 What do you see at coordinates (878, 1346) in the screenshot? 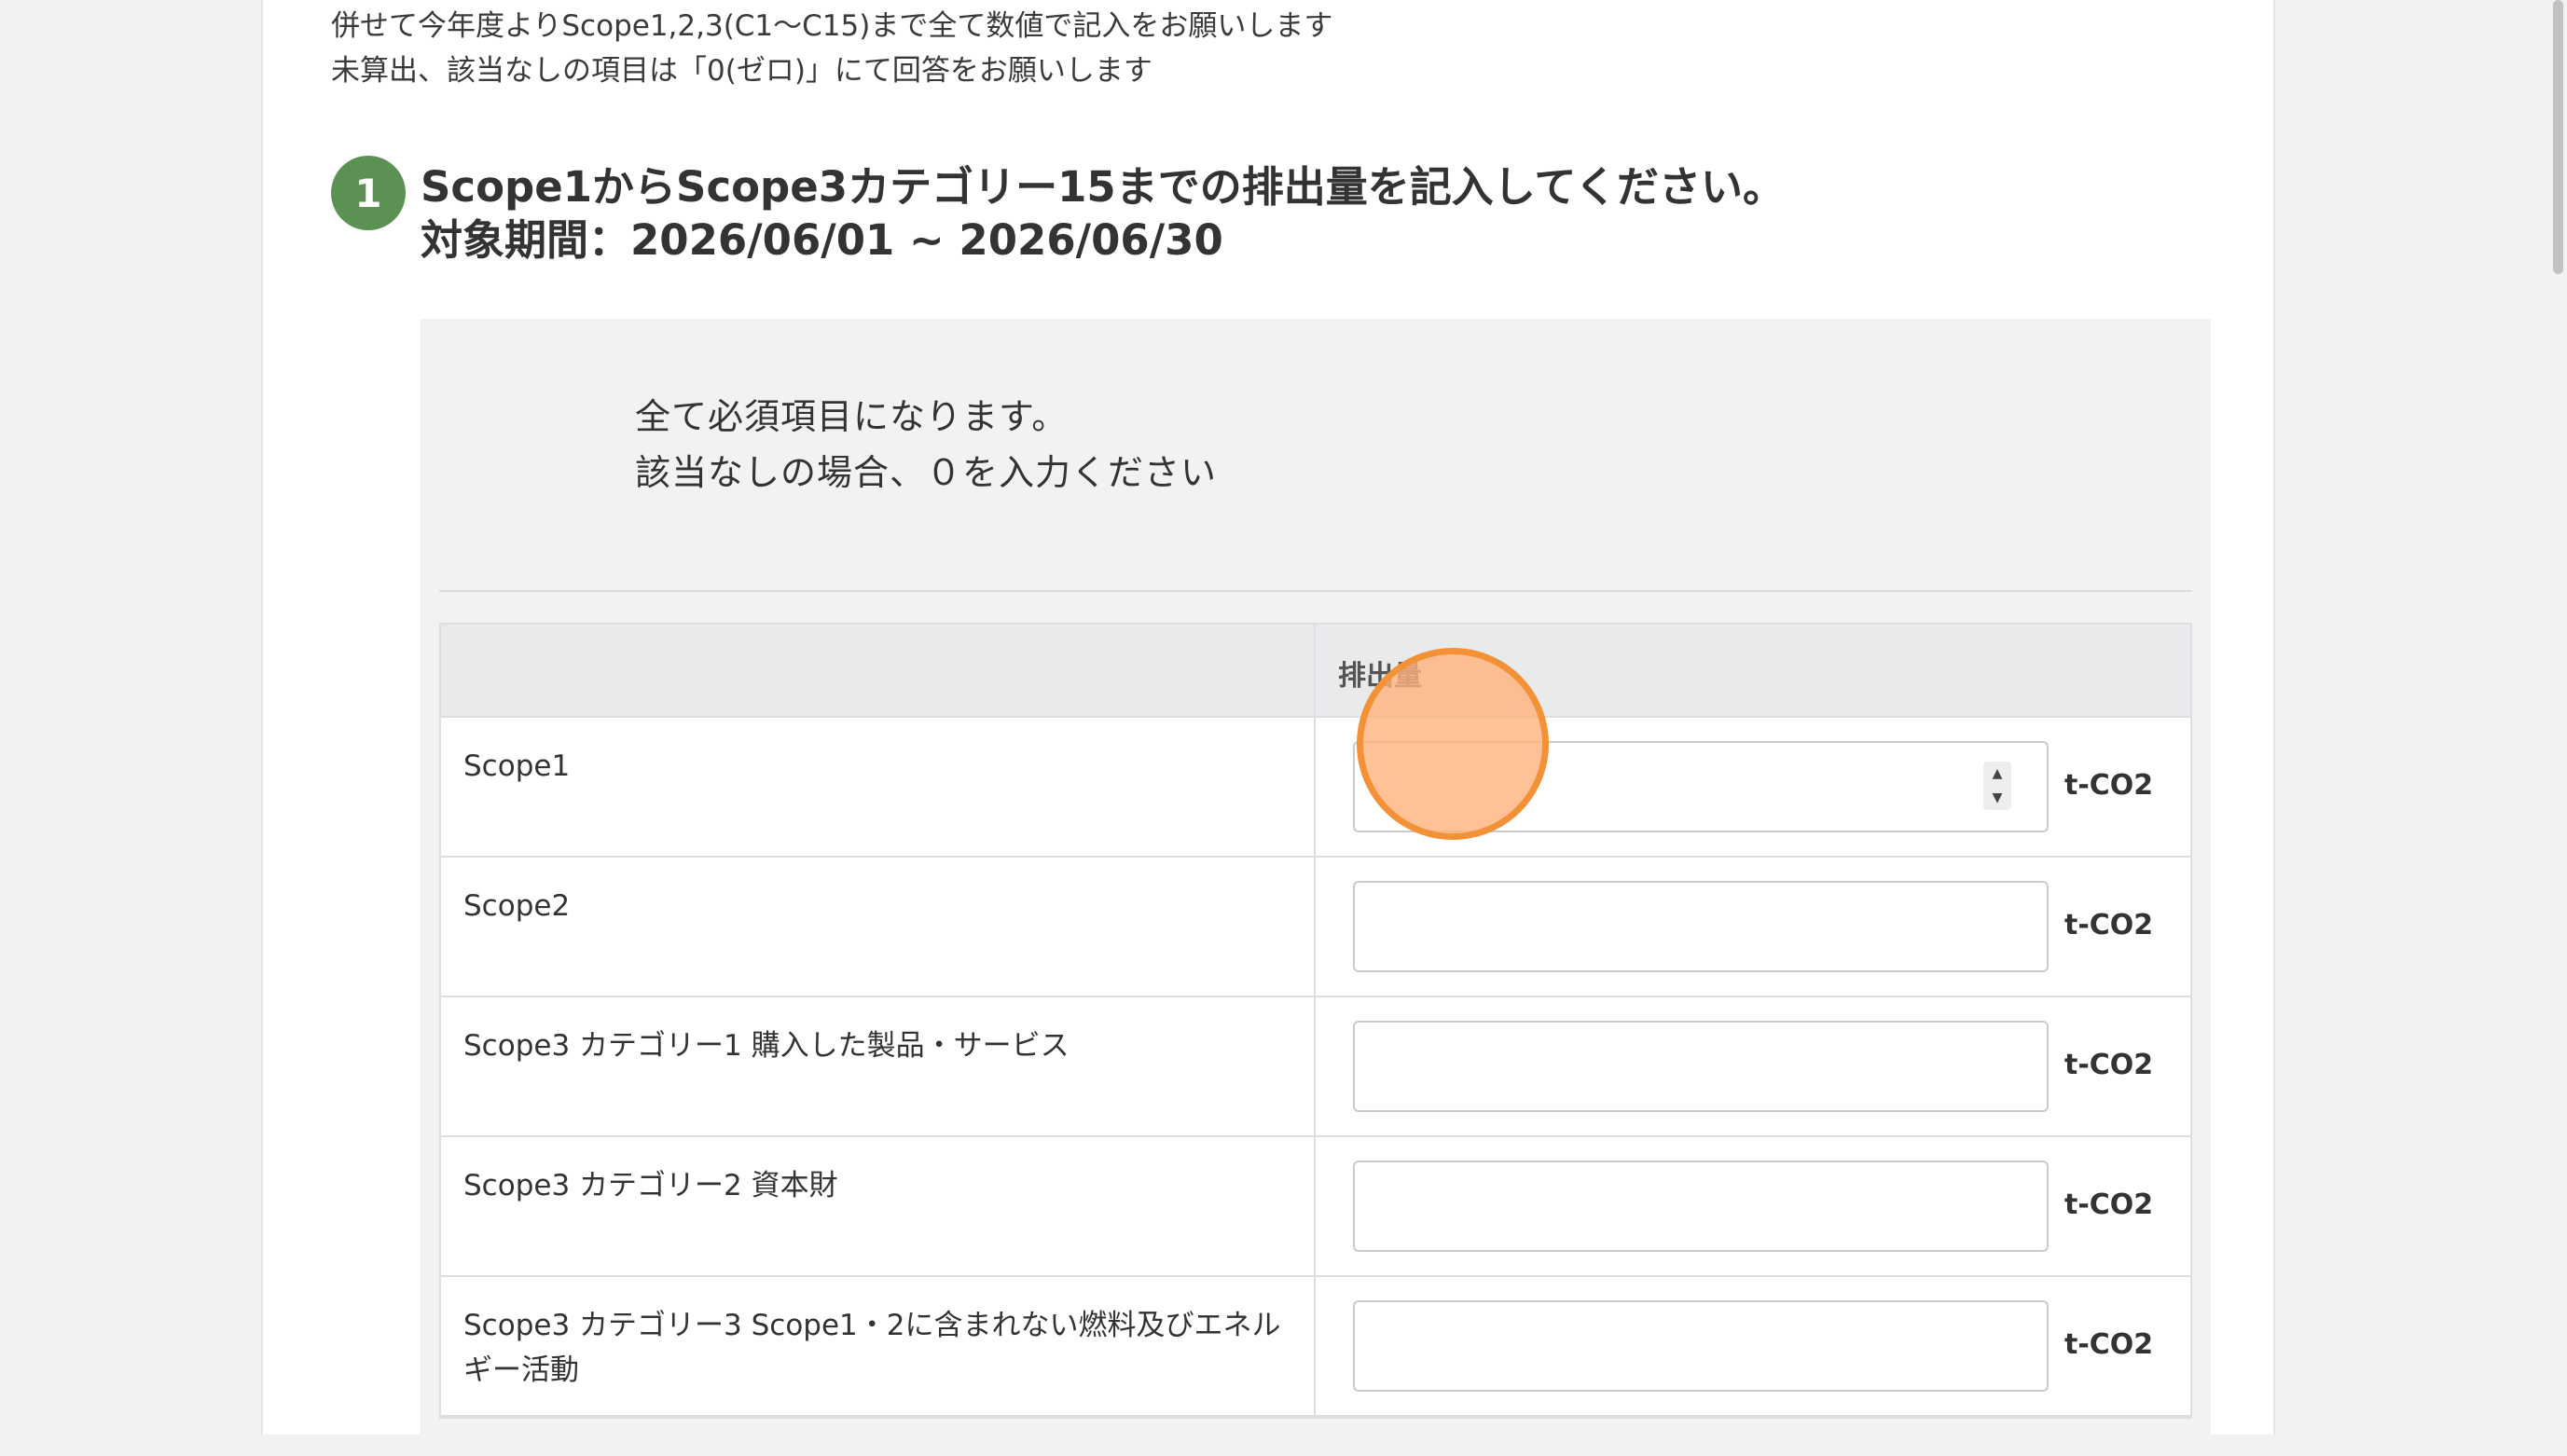
I see `row-label: Scope3 カテゴリー3 Scope1・2に含まれない燃料及びエネルギー活動` at bounding box center [878, 1346].